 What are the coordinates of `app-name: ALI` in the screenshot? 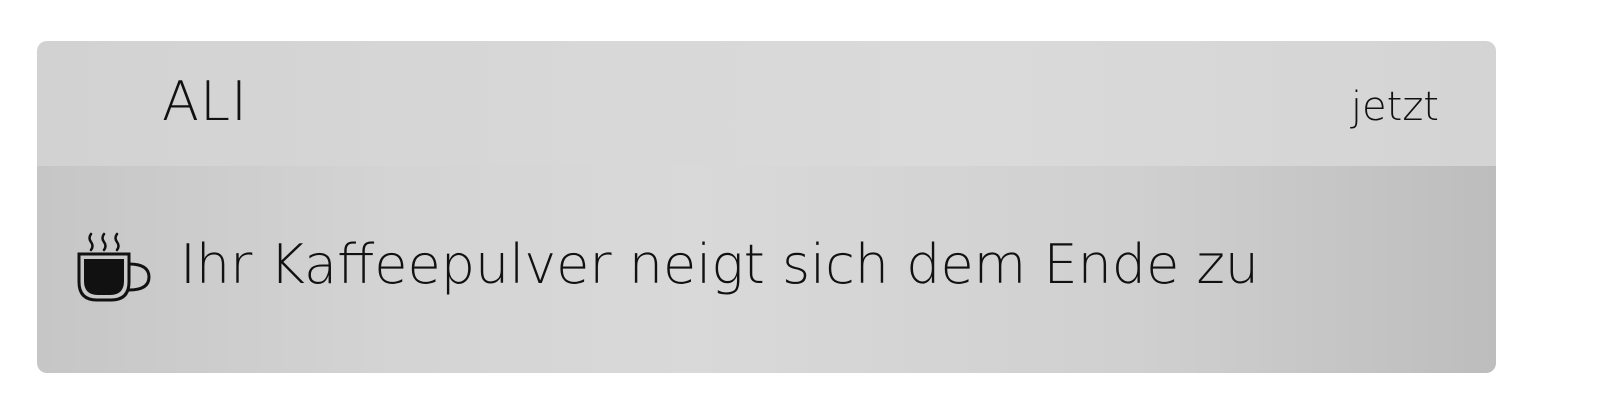 It's located at (205, 101).